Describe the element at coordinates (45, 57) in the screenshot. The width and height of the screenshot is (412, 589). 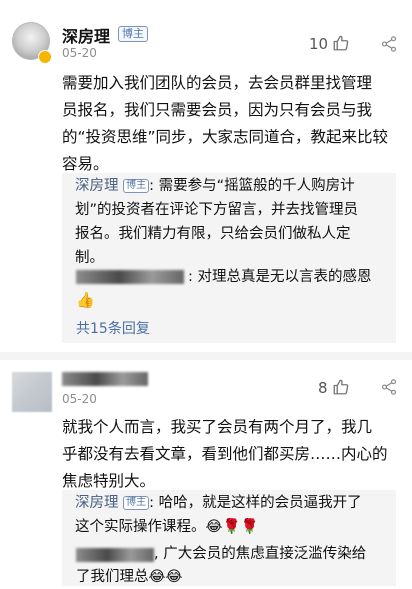
I see `verified-badge-icon` at that location.